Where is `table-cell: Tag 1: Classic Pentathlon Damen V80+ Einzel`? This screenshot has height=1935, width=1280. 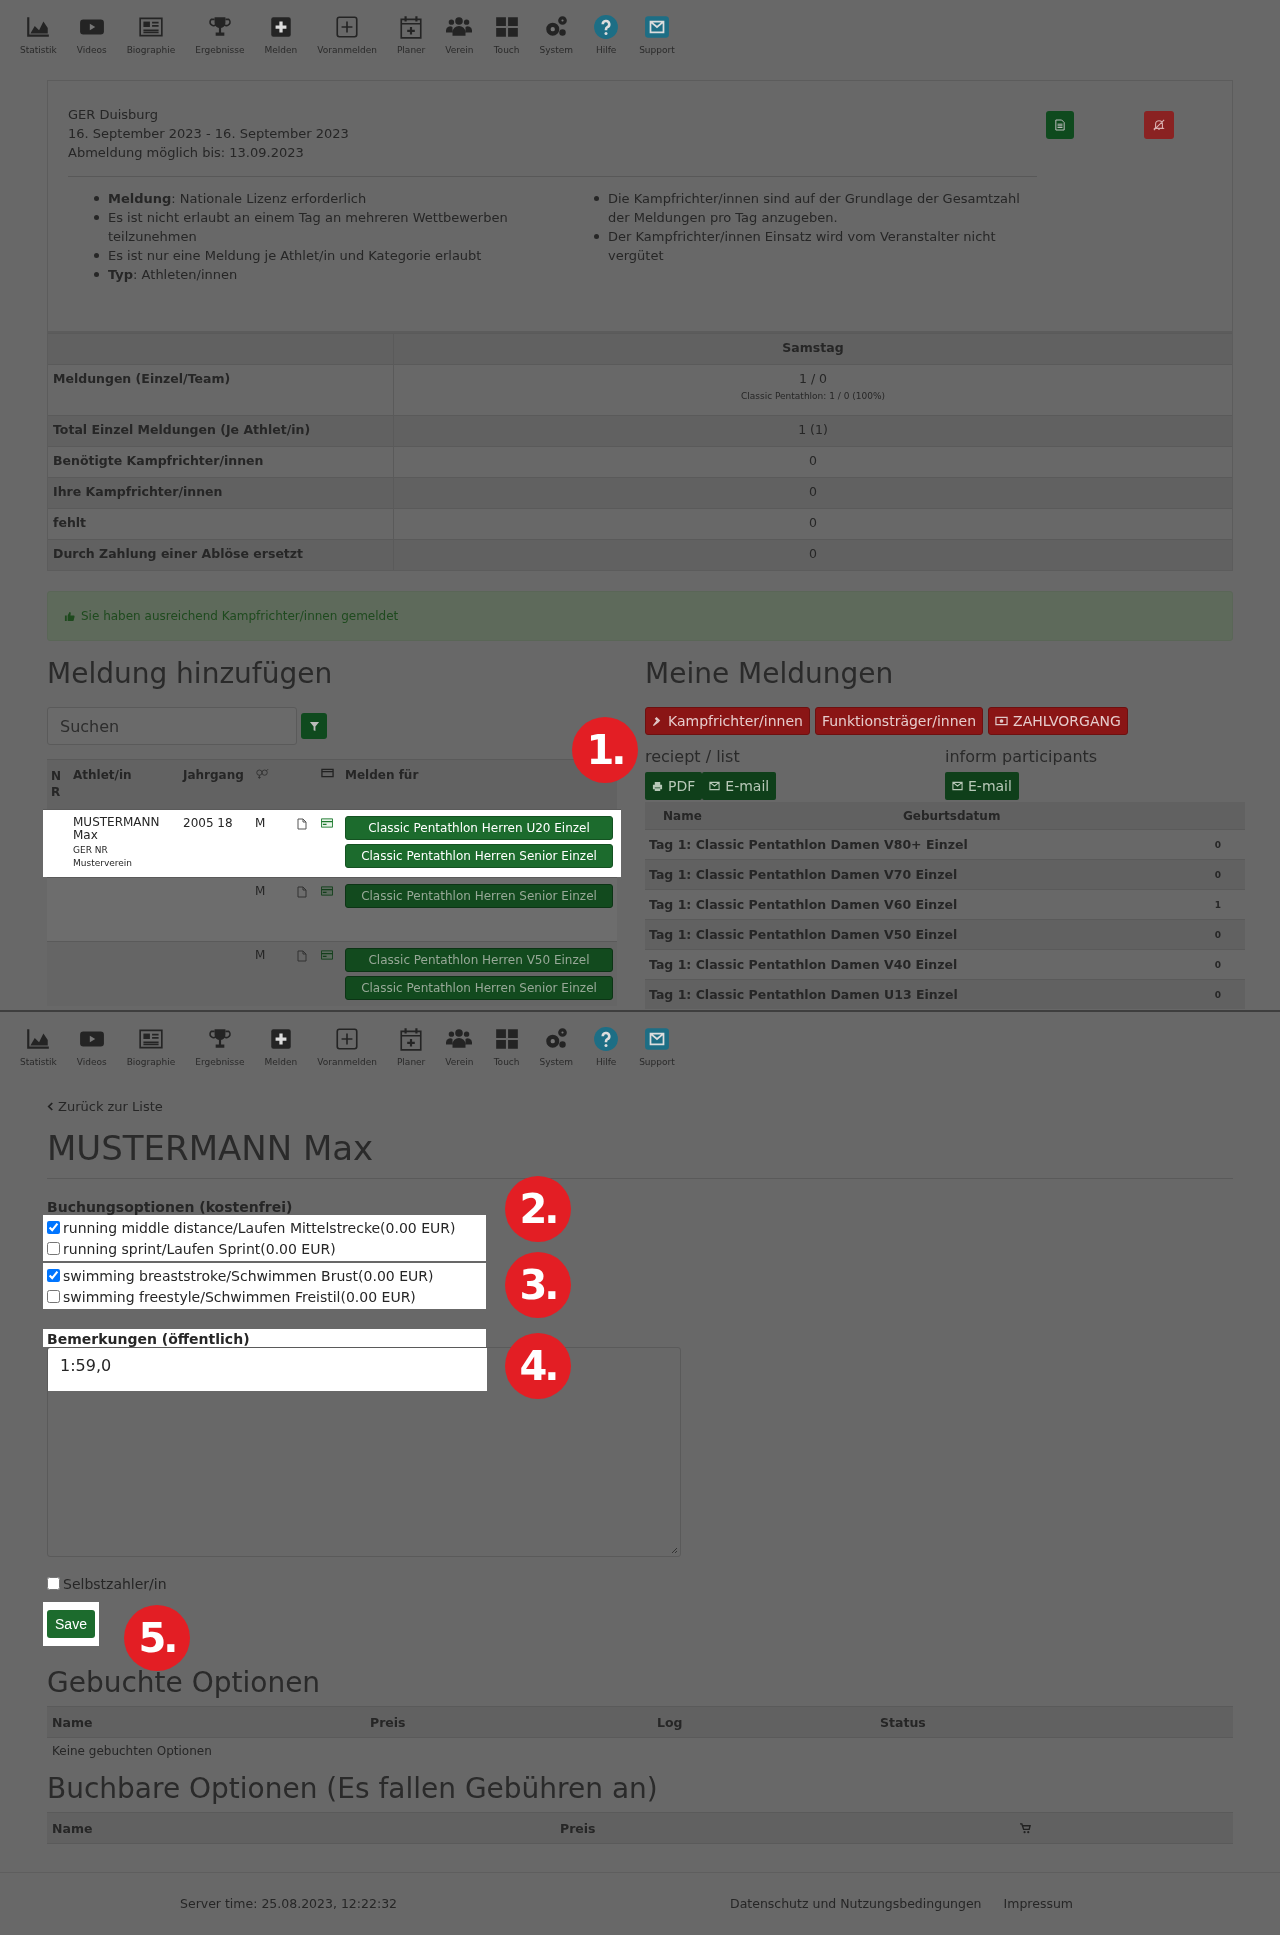
table-cell: Tag 1: Classic Pentathlon Damen V80+ Einzel is located at coordinates (808, 844).